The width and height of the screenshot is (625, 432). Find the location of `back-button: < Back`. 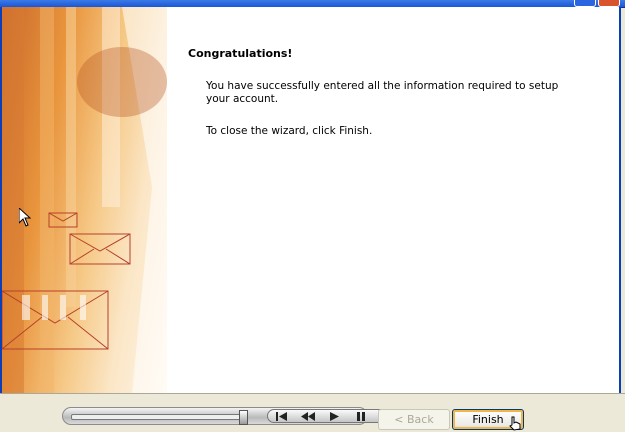

back-button: < Back is located at coordinates (414, 419).